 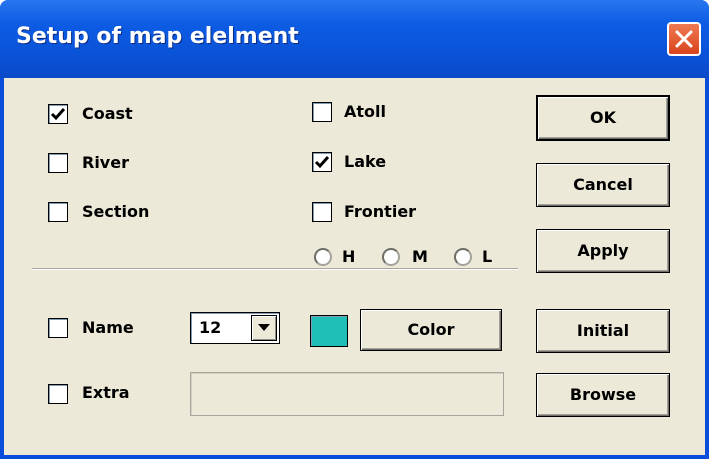 What do you see at coordinates (603, 118) in the screenshot?
I see `ok-button: OK` at bounding box center [603, 118].